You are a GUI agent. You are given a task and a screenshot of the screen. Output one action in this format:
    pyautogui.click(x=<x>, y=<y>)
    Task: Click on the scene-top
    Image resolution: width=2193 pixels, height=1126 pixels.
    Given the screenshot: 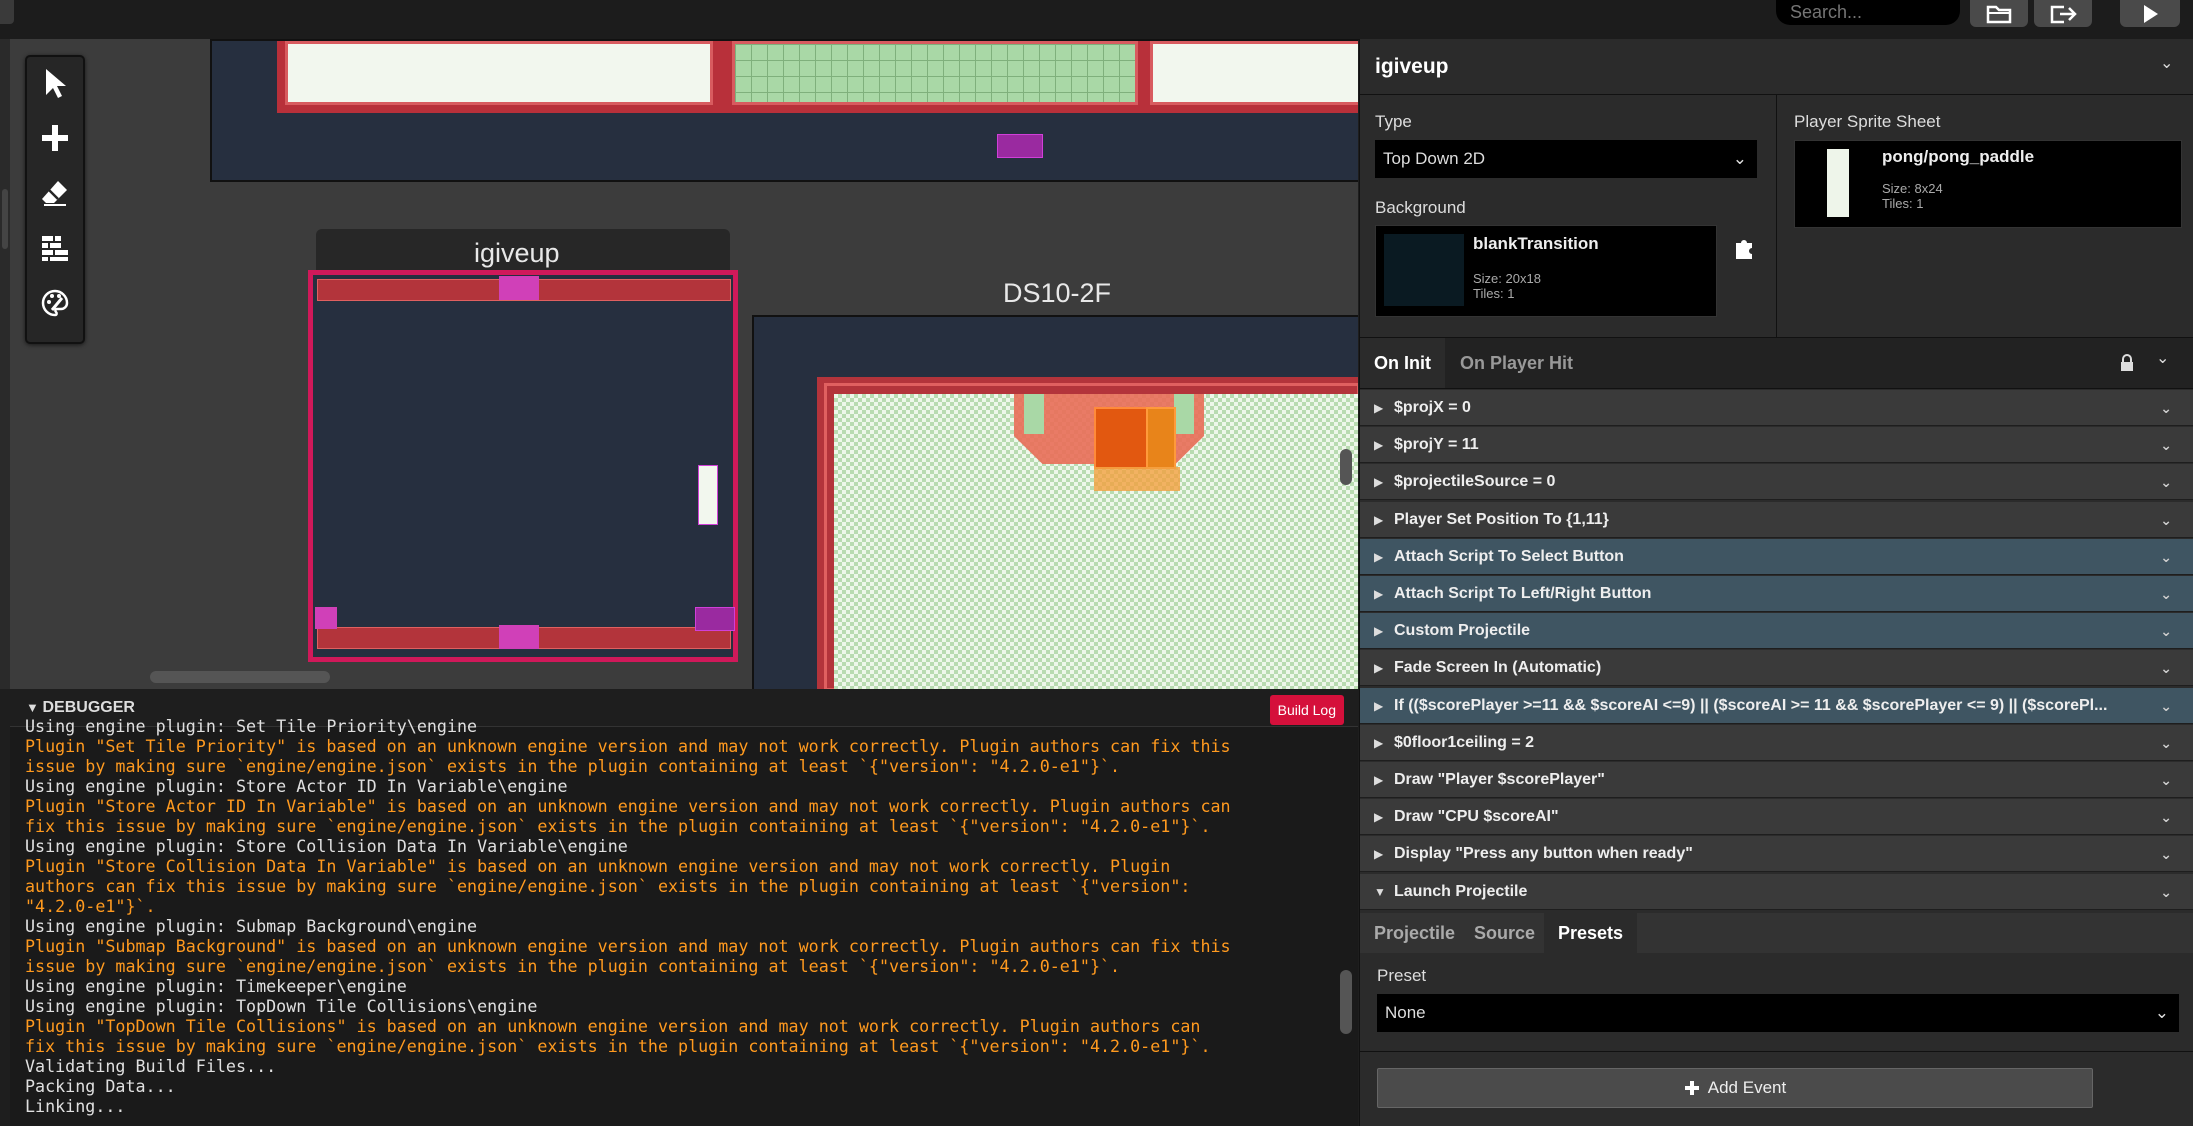 What is the action you would take?
    pyautogui.click(x=784, y=110)
    